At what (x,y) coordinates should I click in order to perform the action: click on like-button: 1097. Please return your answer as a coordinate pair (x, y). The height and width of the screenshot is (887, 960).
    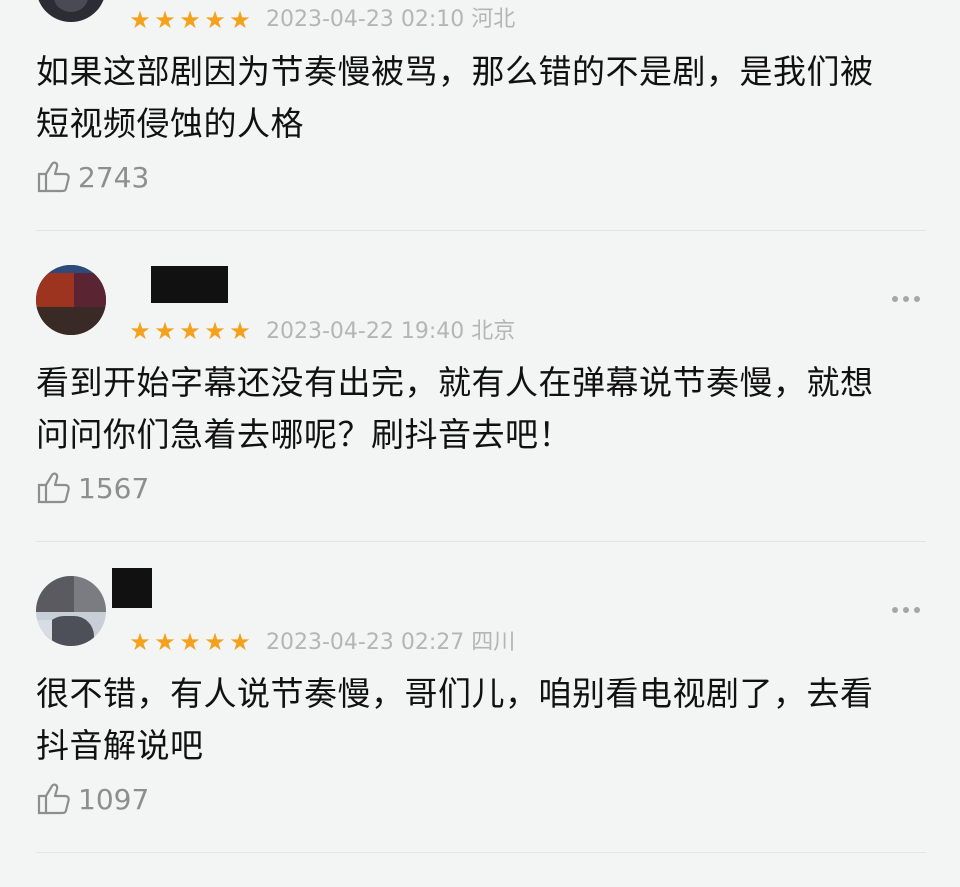
    Looking at the image, I should click on (92, 799).